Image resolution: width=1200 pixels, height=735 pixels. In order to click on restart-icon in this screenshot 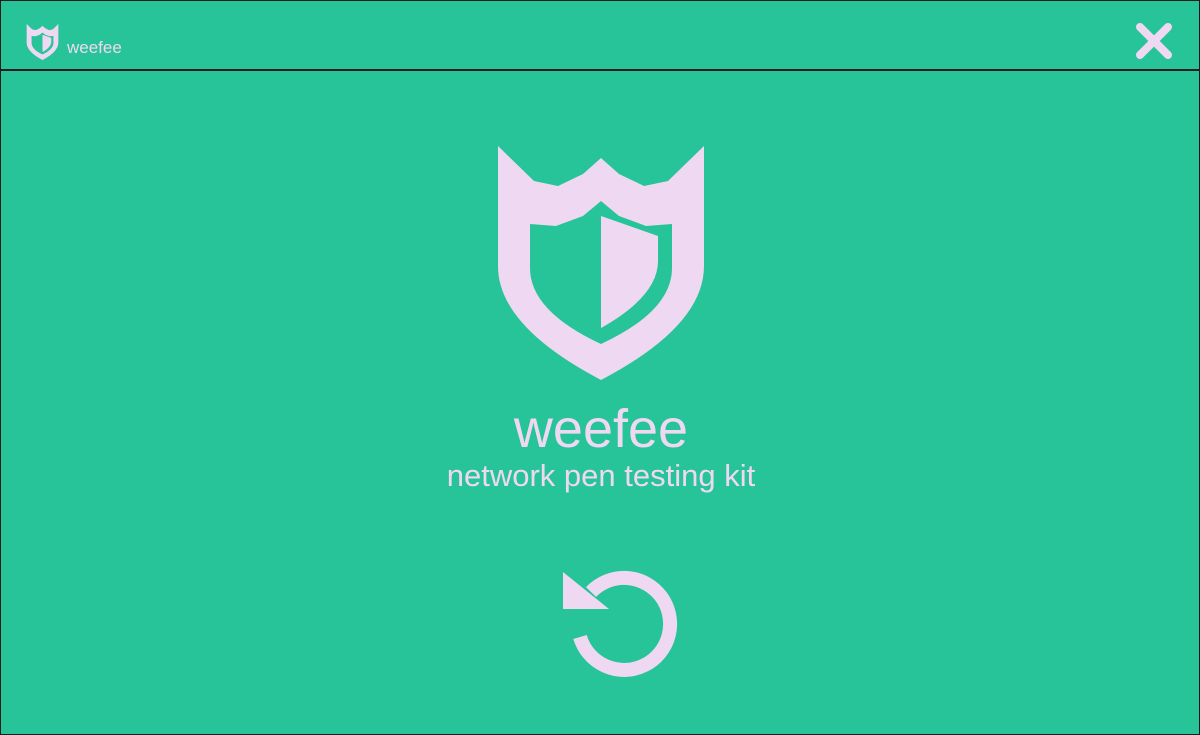, I will do `click(620, 623)`.